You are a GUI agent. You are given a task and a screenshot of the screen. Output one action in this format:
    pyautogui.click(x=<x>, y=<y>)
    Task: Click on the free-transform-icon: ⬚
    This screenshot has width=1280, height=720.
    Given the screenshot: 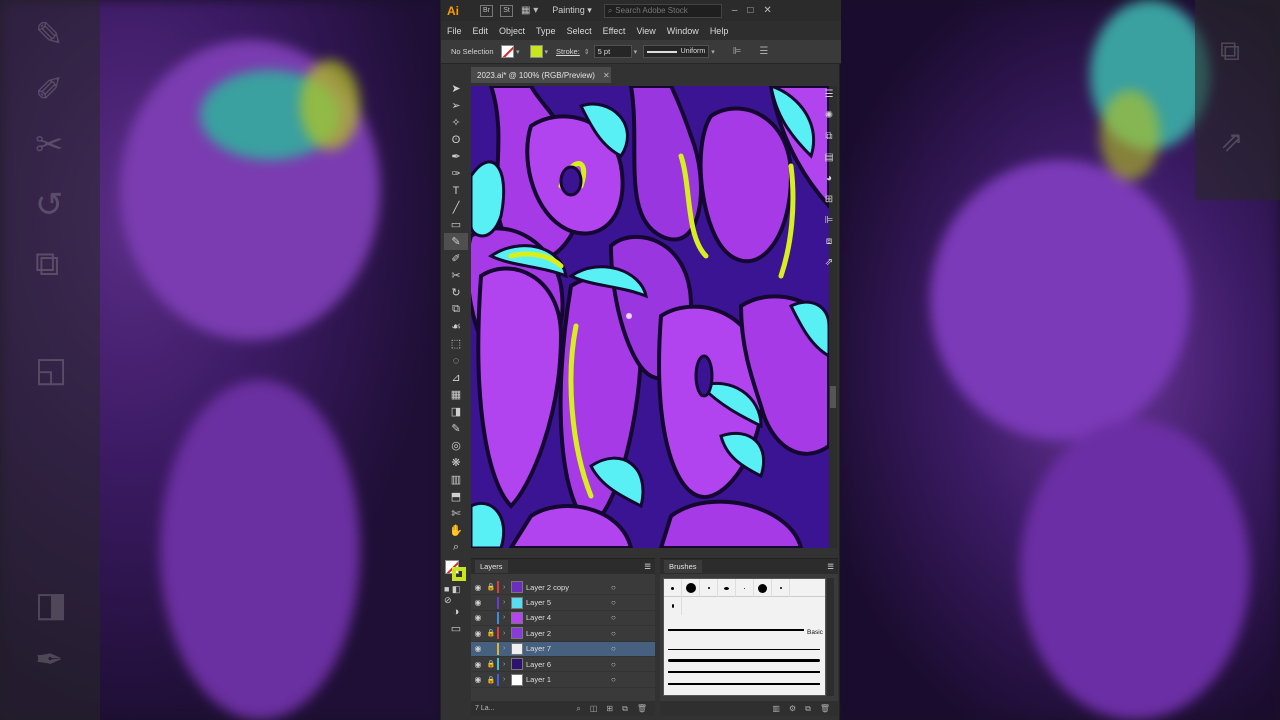 What is the action you would take?
    pyautogui.click(x=456, y=343)
    